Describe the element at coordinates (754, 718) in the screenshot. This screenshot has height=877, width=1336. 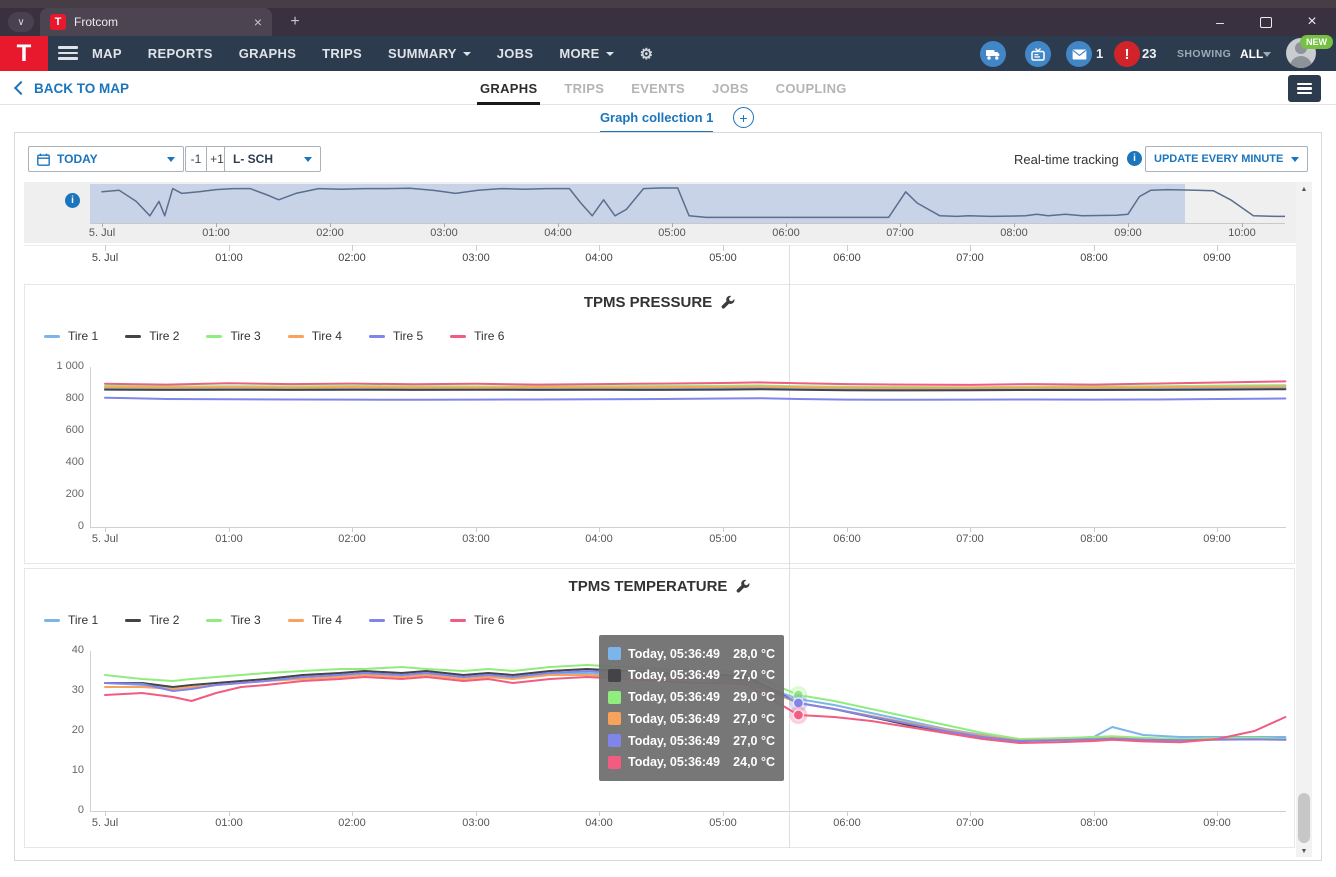
I see `tooltip-value: 27,0 °C` at that location.